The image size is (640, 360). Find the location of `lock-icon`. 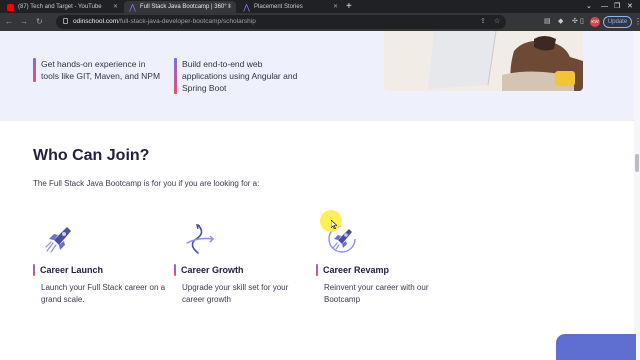

lock-icon is located at coordinates (65, 21).